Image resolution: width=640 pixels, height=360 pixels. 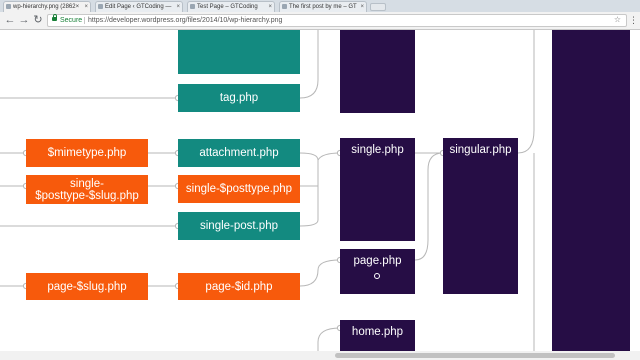 I want to click on tab-title: The first post by me – GT, so click(x=323, y=7).